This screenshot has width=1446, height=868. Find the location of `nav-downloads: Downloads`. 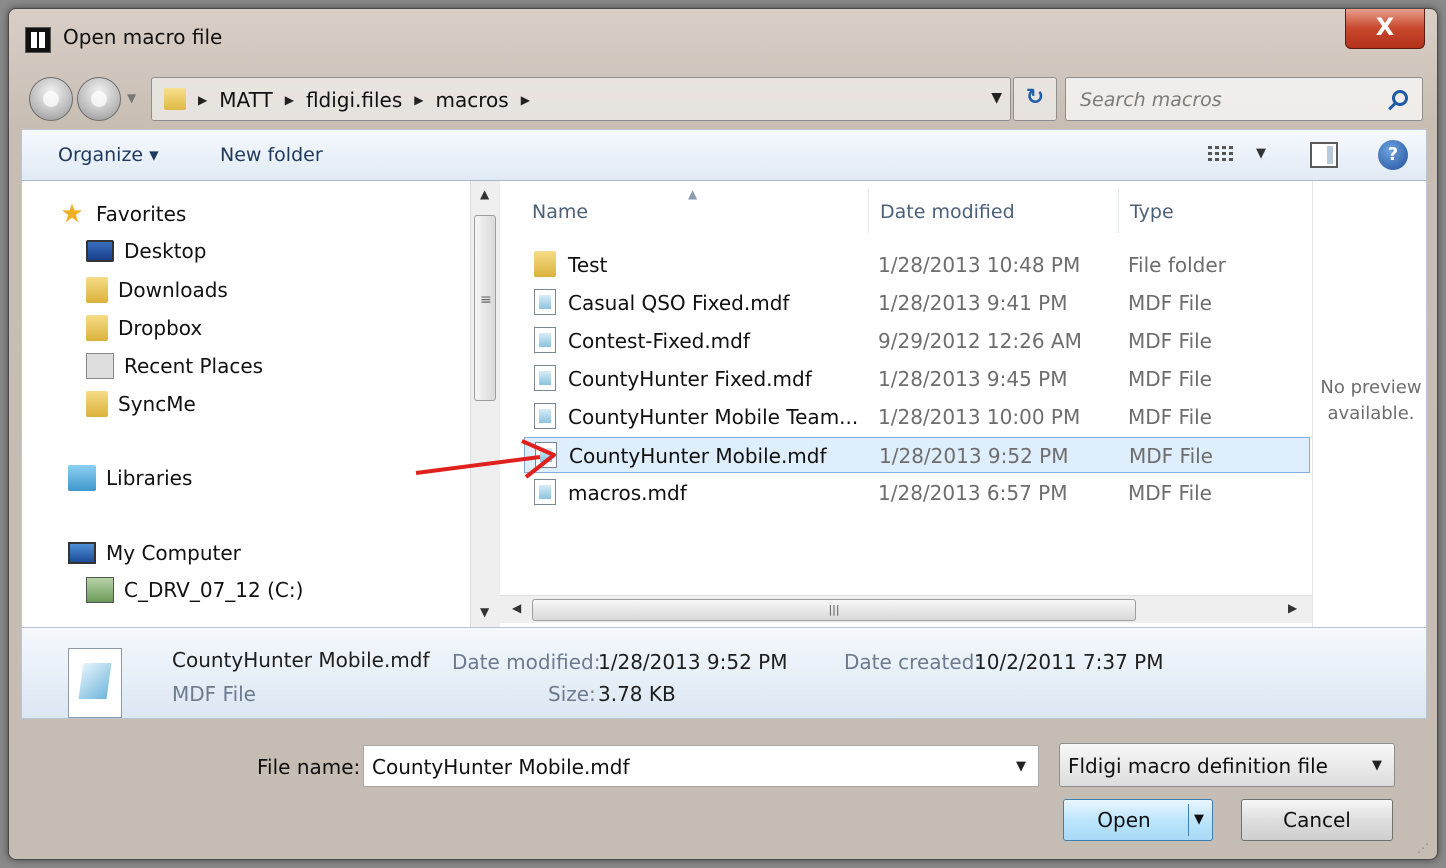

nav-downloads: Downloads is located at coordinates (157, 290).